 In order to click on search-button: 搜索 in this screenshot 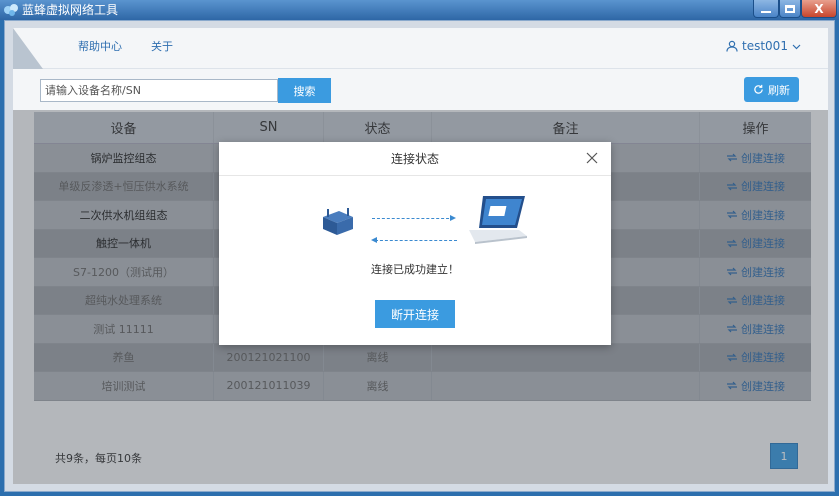, I will do `click(304, 90)`.